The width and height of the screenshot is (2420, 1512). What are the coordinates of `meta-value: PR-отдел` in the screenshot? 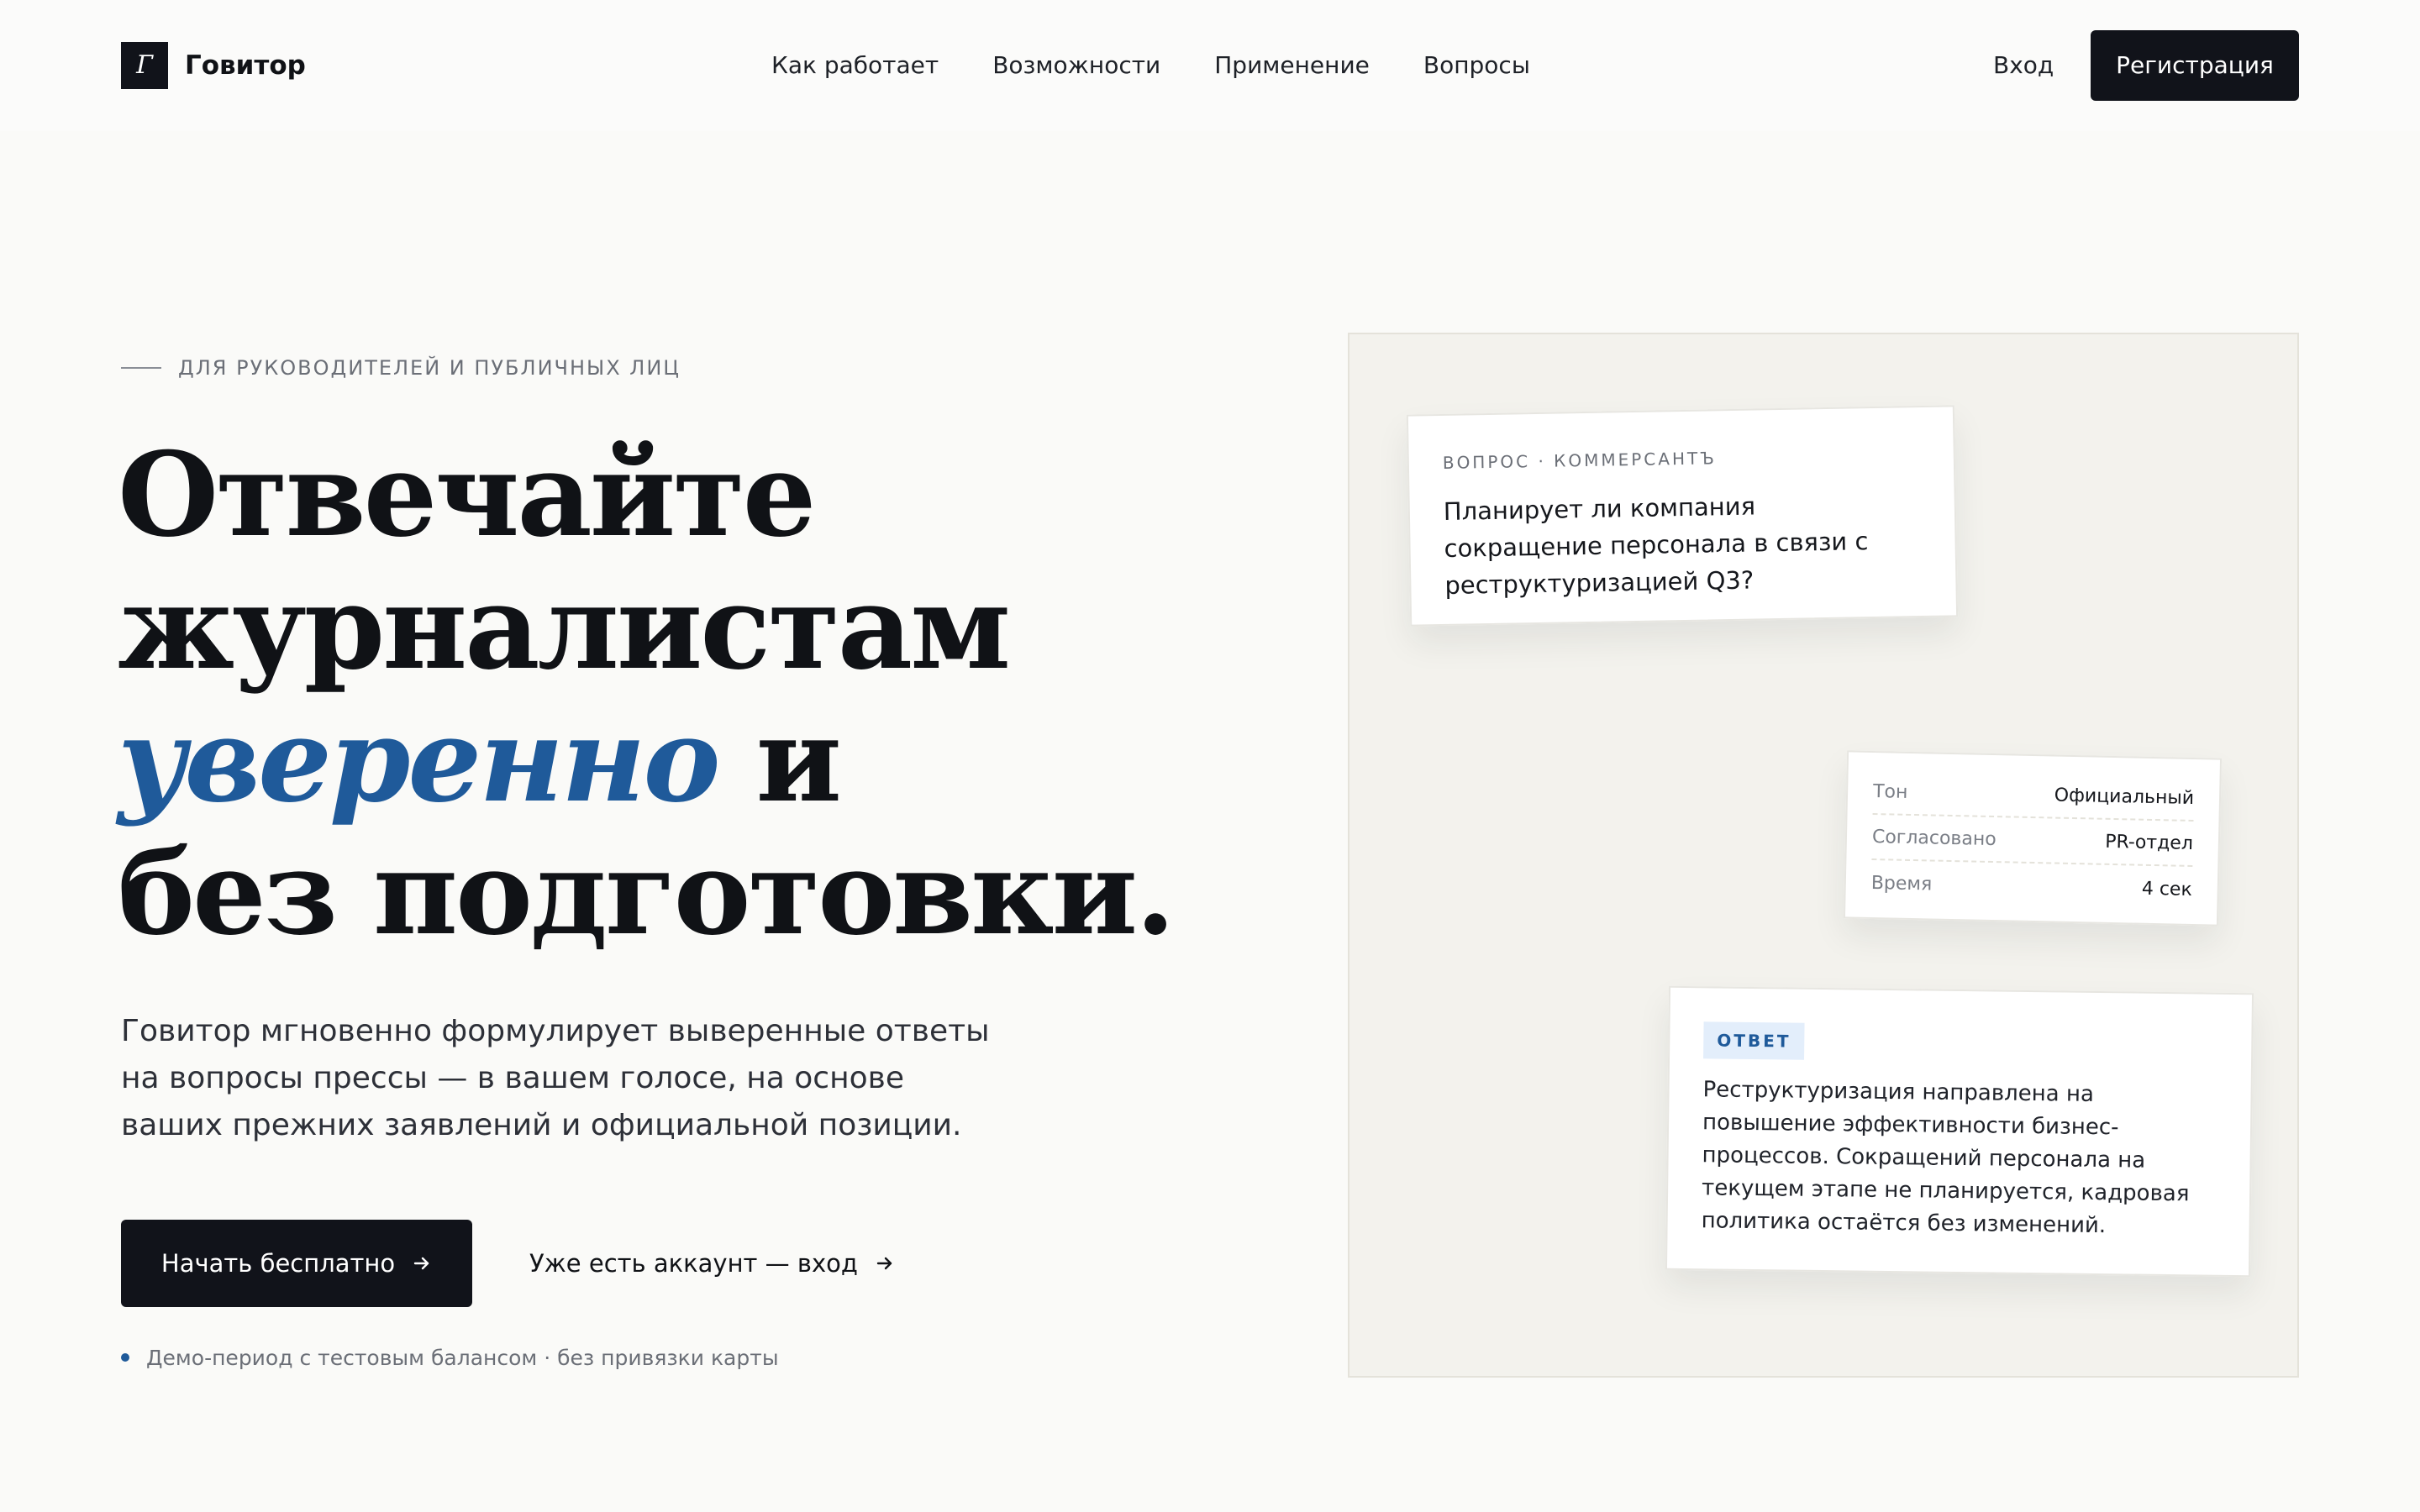 It's located at (2149, 842).